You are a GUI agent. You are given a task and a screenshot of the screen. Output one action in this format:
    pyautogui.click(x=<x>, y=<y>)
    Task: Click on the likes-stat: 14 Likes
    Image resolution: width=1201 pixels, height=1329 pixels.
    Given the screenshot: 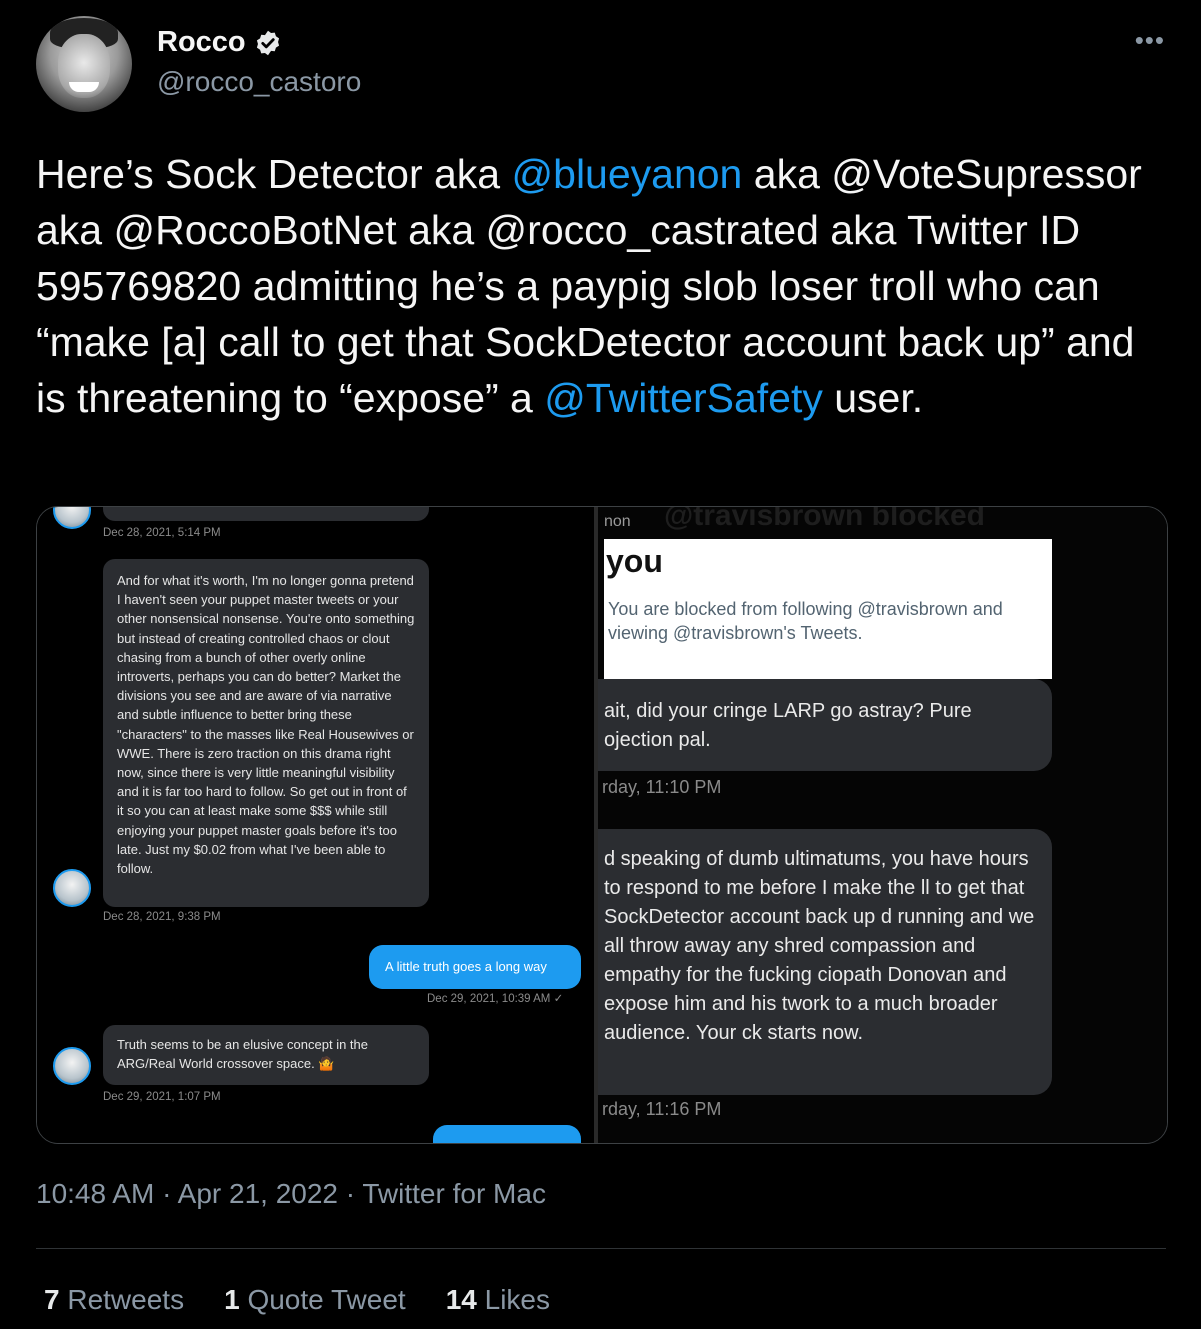 What is the action you would take?
    pyautogui.click(x=498, y=1300)
    